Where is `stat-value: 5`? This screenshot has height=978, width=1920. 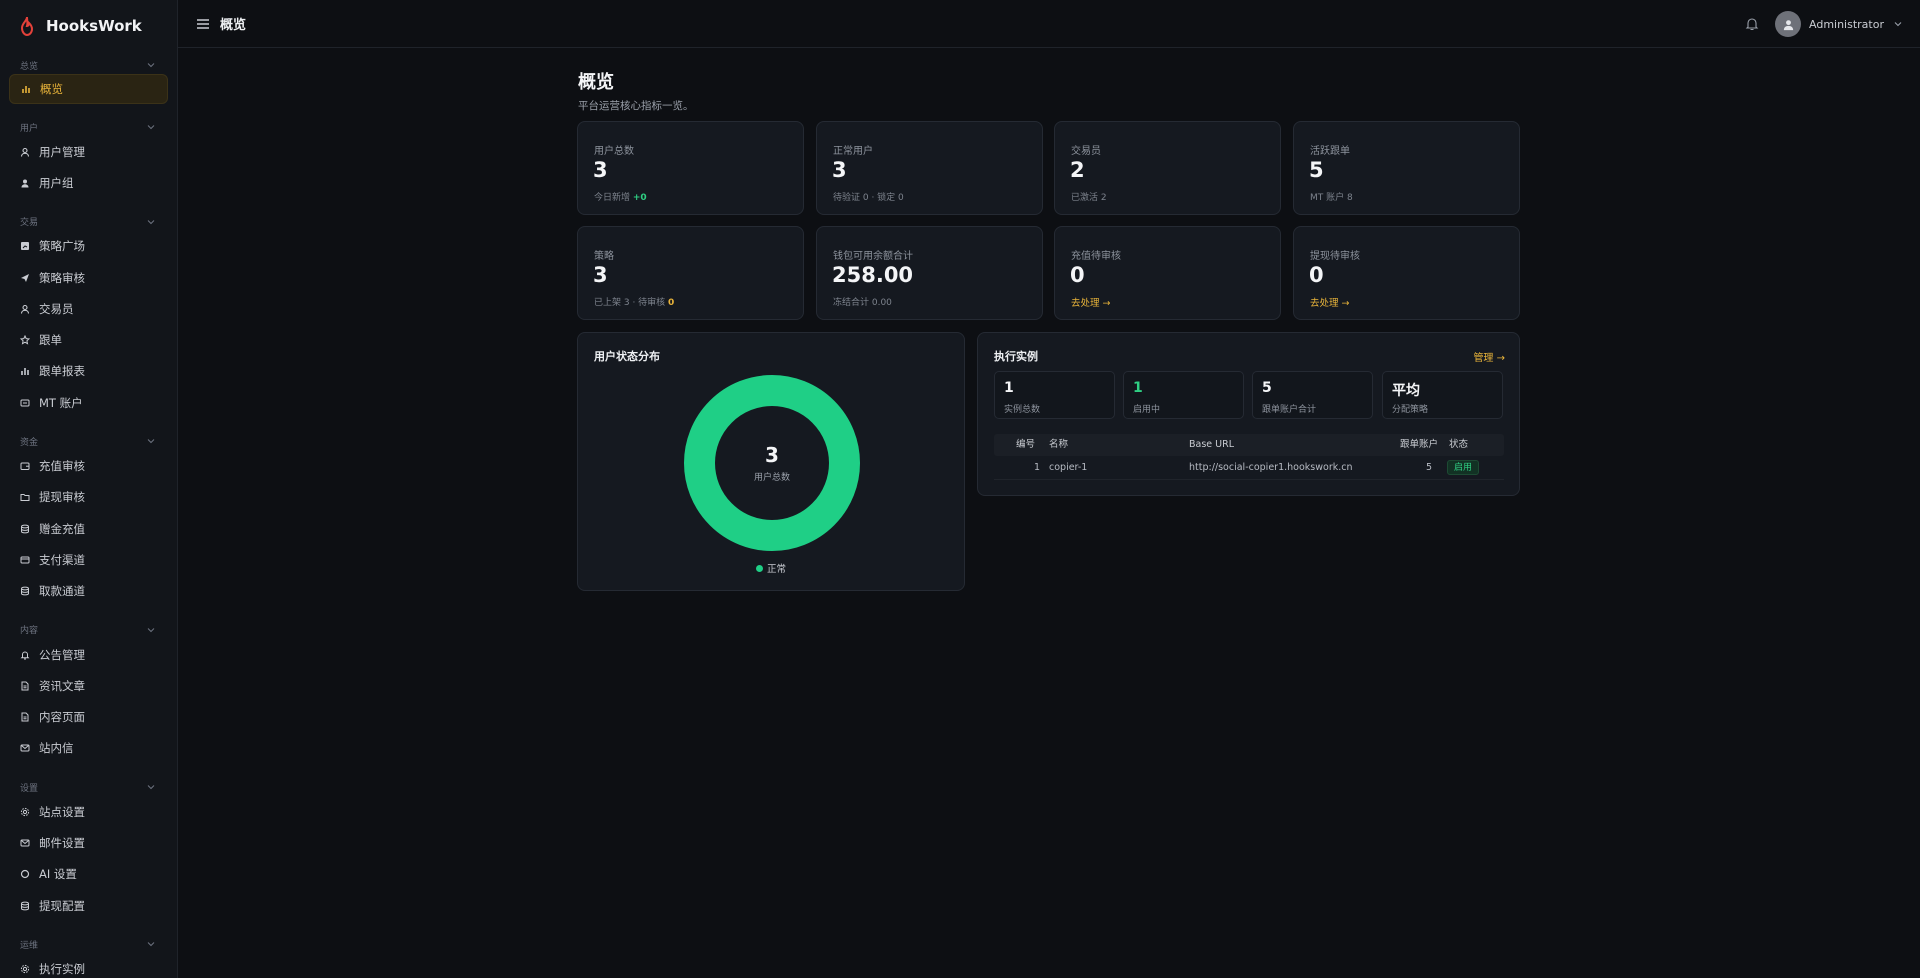
stat-value: 5 is located at coordinates (1316, 170).